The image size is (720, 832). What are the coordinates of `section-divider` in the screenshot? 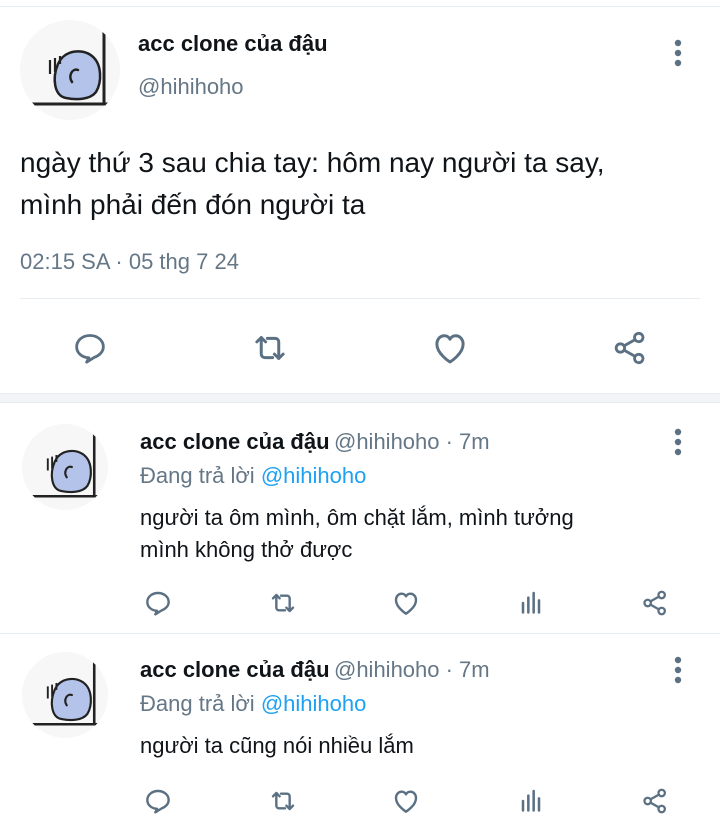 It's located at (360, 398).